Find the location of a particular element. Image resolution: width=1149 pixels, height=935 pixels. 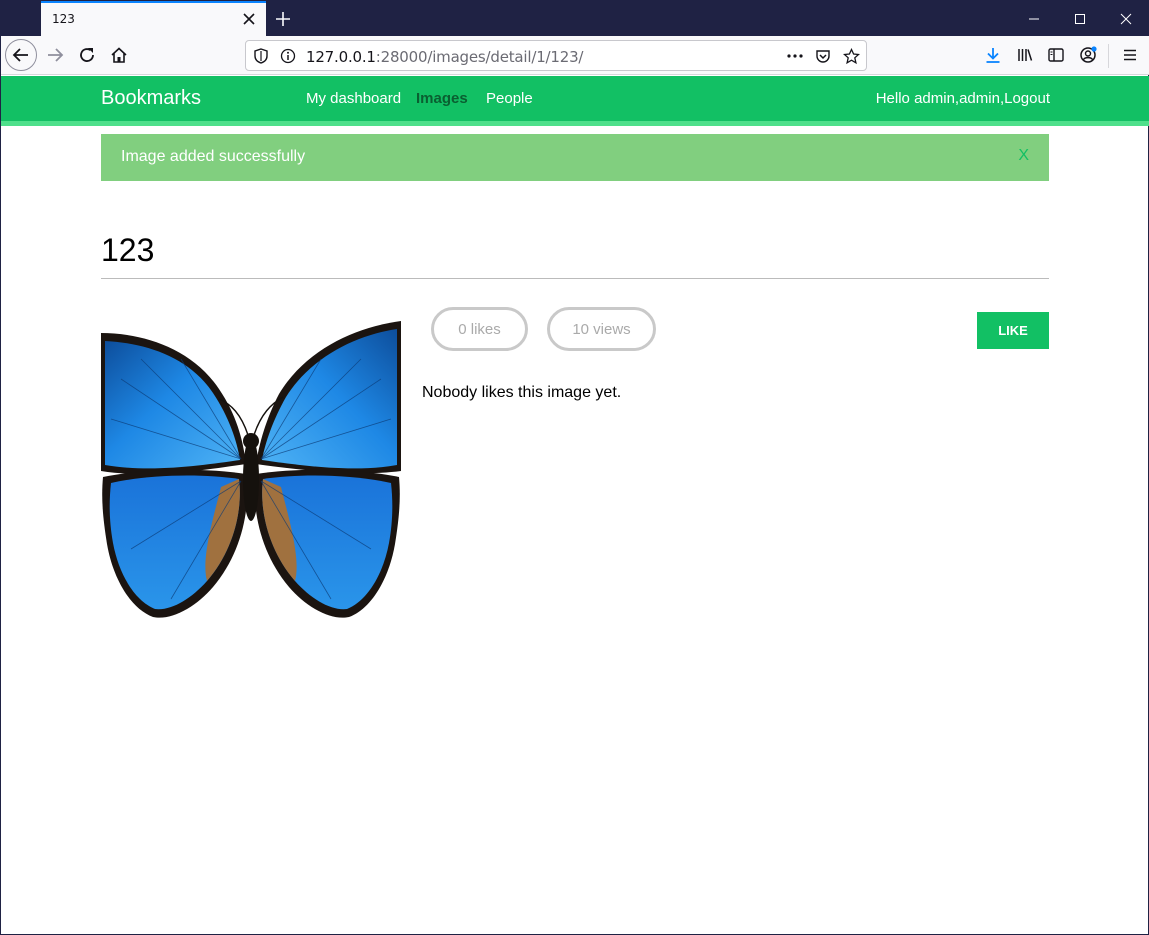

maximize-icon is located at coordinates (1080, 18).